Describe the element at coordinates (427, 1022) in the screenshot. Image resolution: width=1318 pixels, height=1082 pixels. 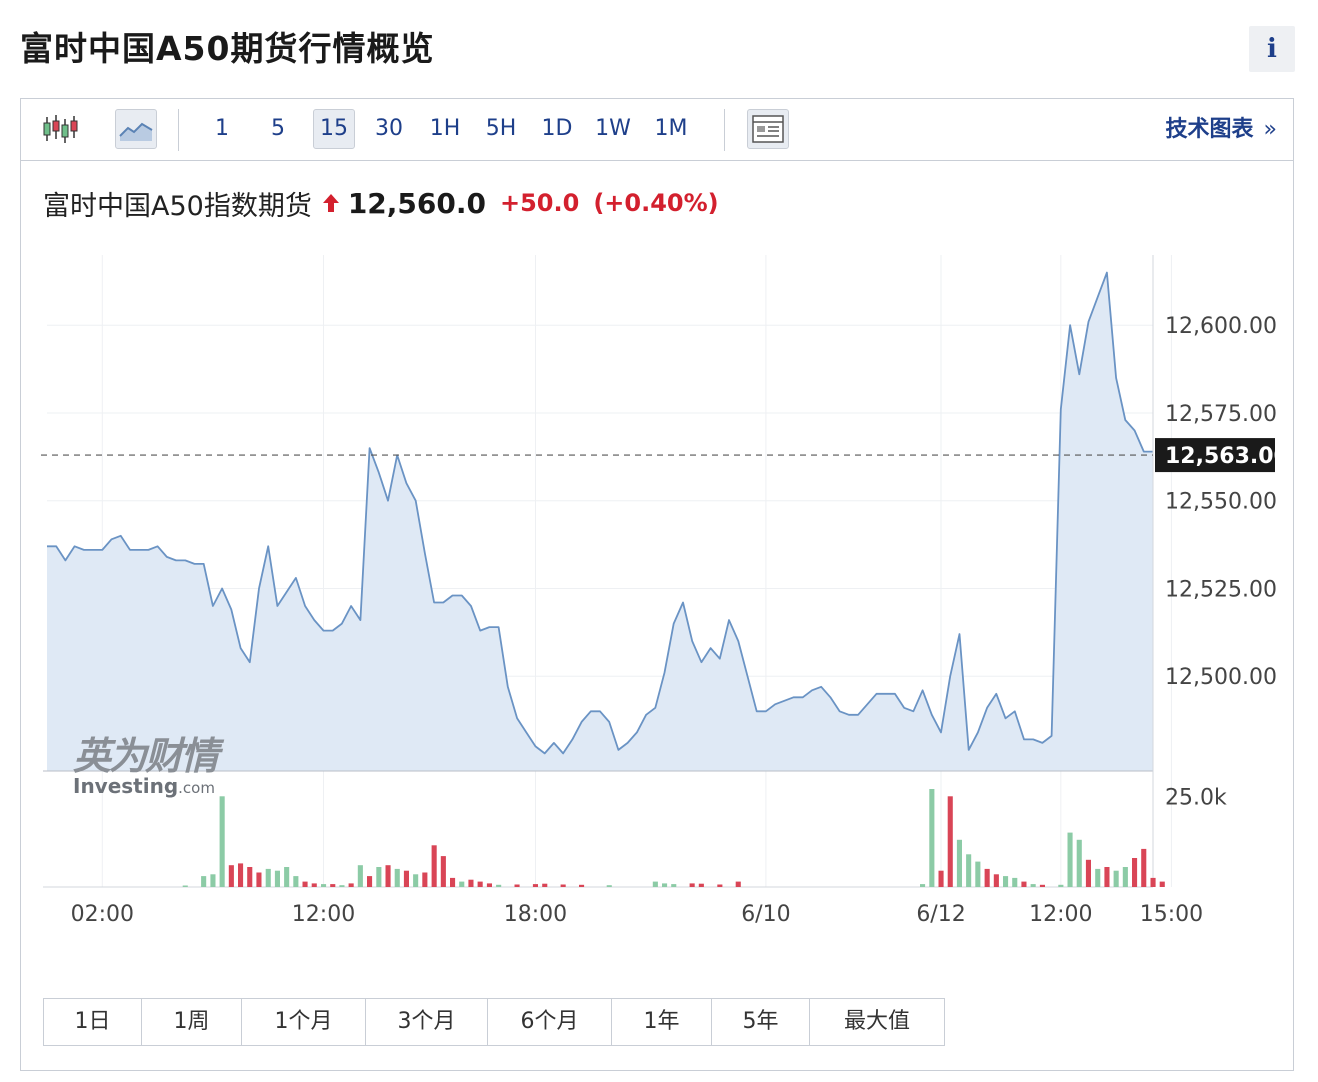
I see `range-3m: 3个月` at that location.